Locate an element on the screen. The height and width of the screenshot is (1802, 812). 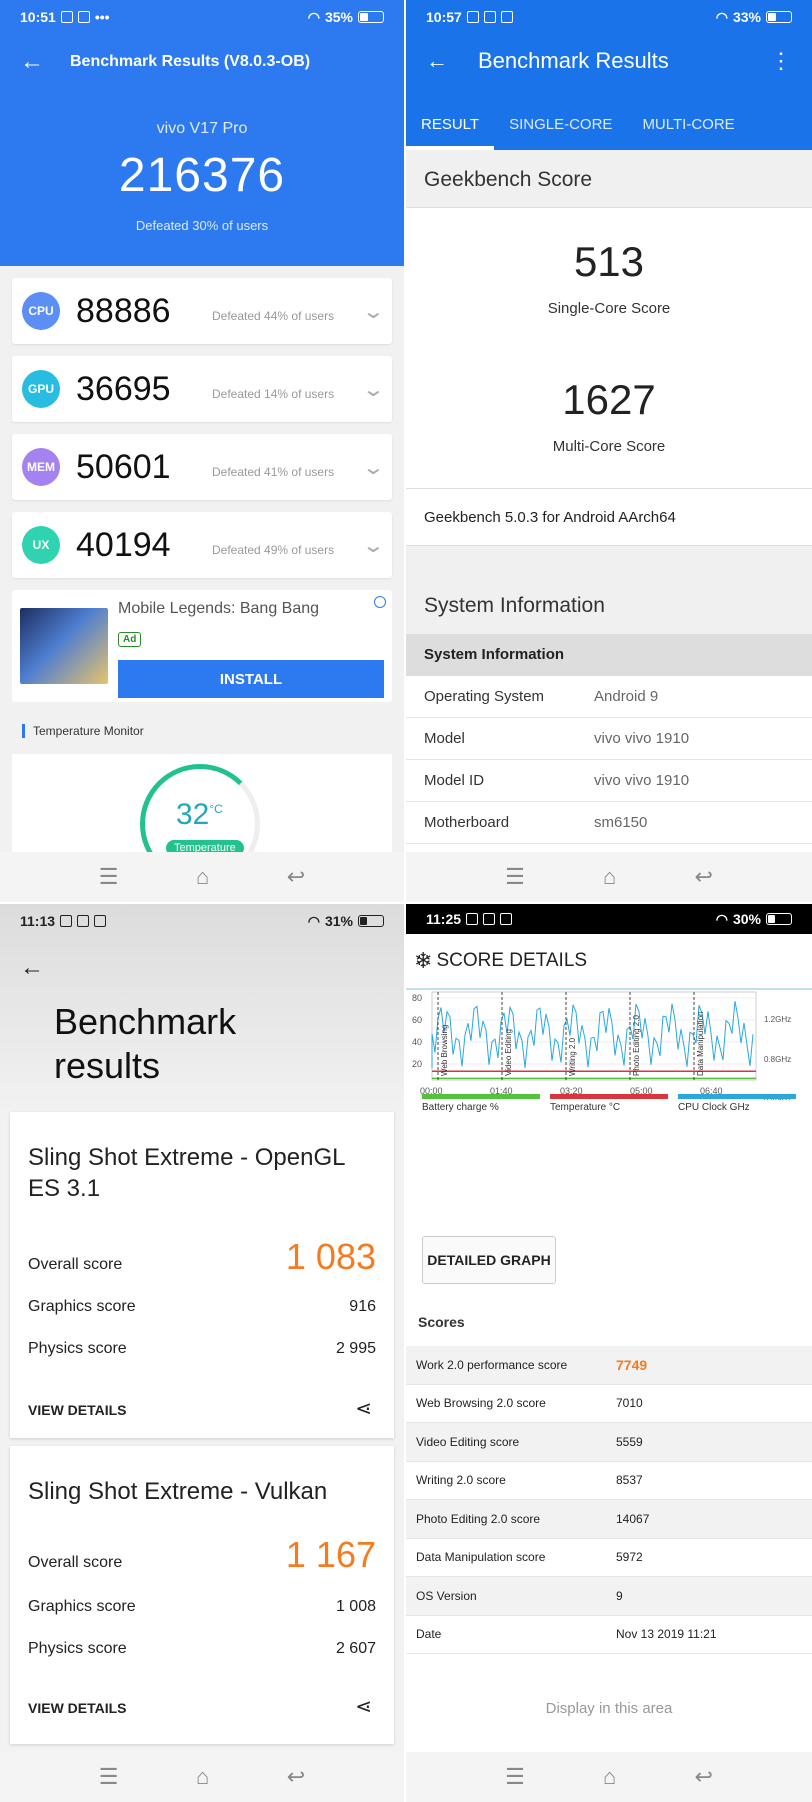
ux-score-card: UX 40194 Defeated 49% of users ⌄ is located at coordinates (202, 545).